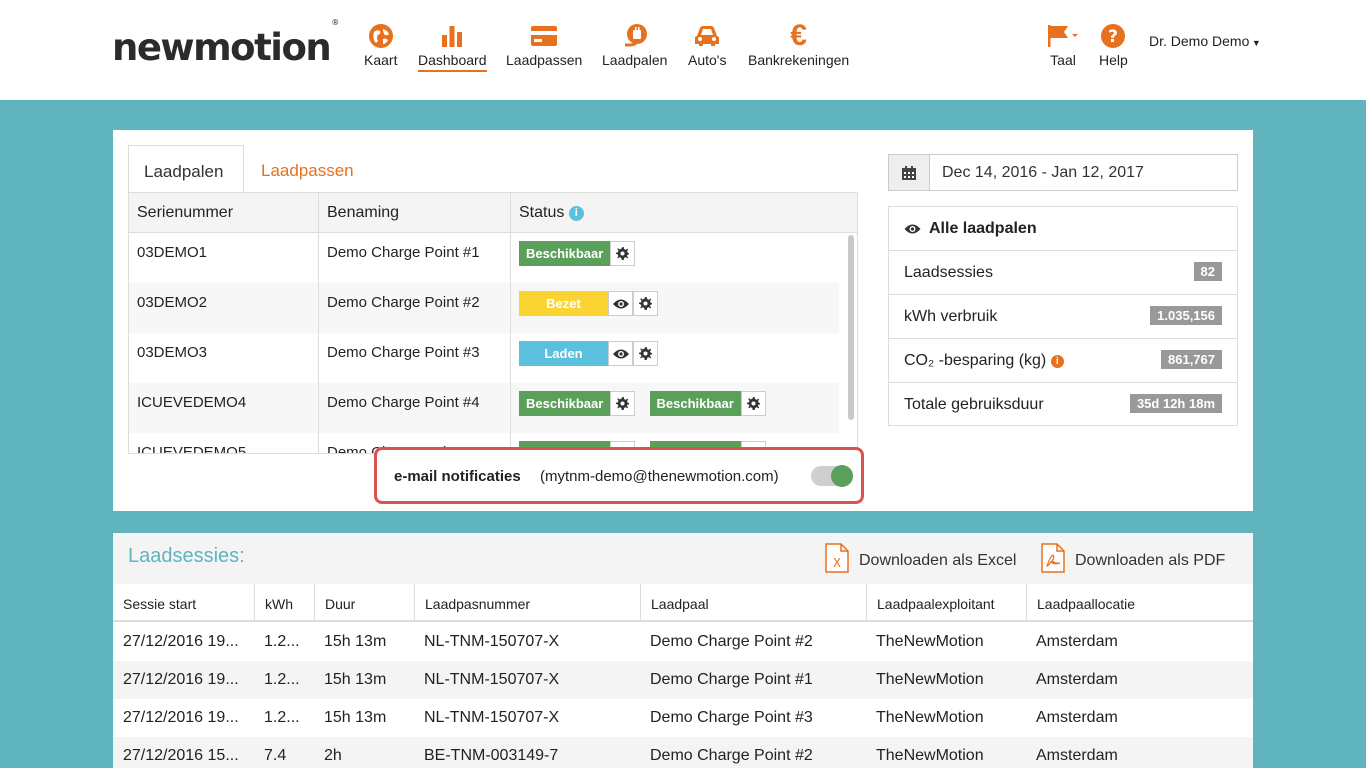 The image size is (1366, 768). Describe the element at coordinates (970, 229) in the screenshot. I see `stats-title: Alle laadpalen` at that location.